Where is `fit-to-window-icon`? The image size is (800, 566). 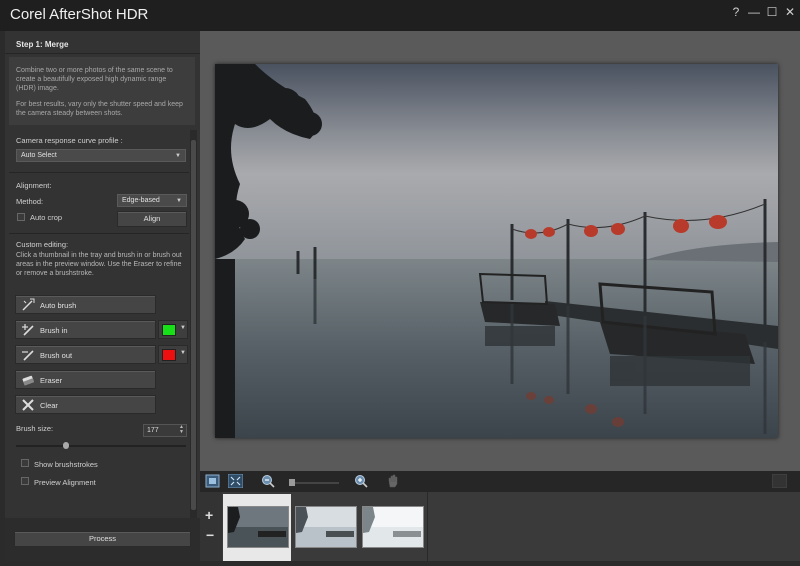
fit-to-window-icon is located at coordinates (212, 481).